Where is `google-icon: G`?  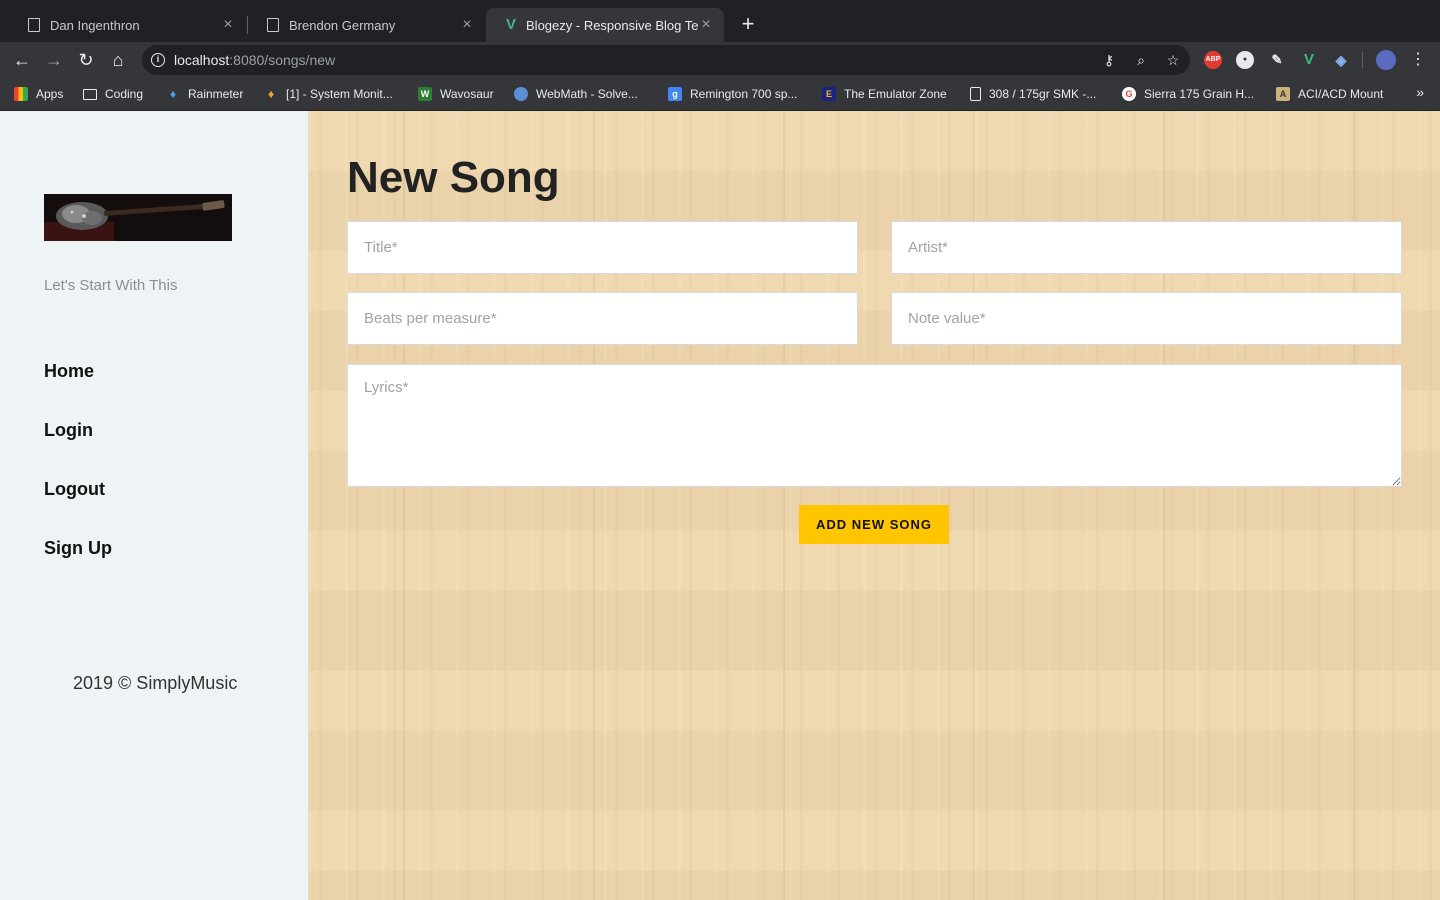 google-icon: G is located at coordinates (1129, 94).